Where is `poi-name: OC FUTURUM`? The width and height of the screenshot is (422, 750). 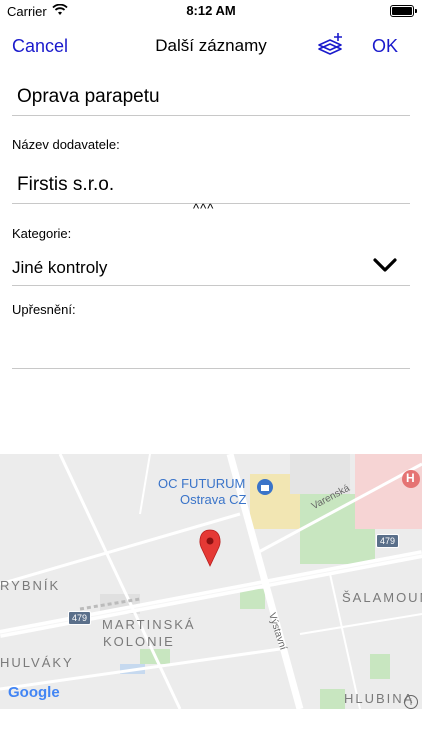 poi-name: OC FUTURUM is located at coordinates (201, 484).